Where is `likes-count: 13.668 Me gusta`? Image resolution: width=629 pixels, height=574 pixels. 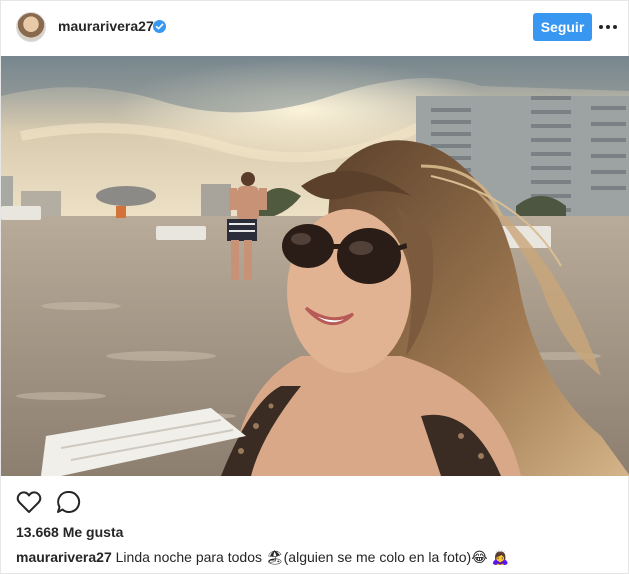
likes-count: 13.668 Me gusta is located at coordinates (69, 532).